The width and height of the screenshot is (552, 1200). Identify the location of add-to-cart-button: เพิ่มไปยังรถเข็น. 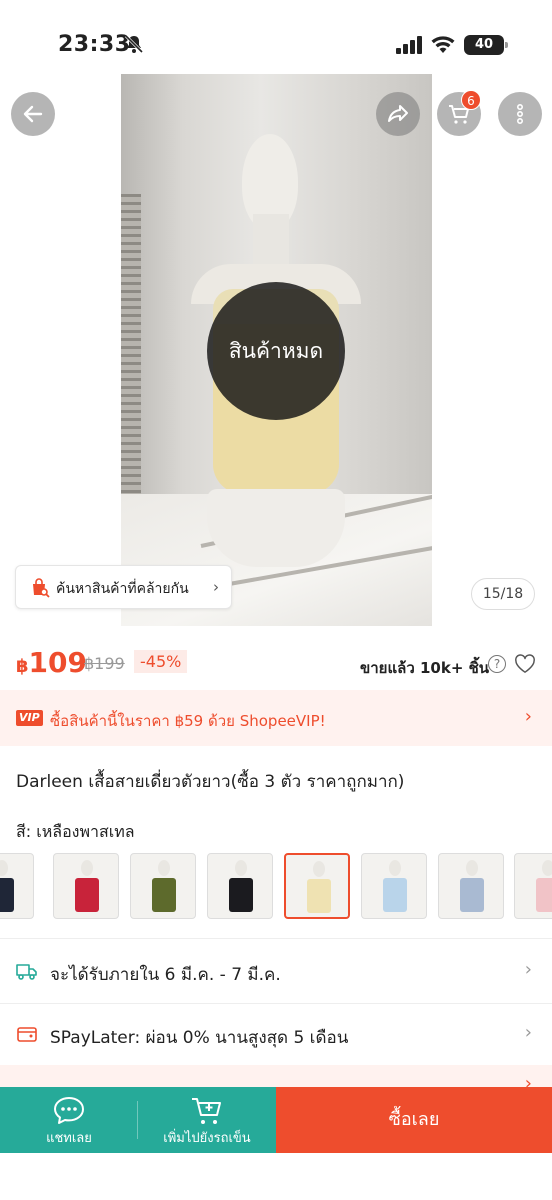
(207, 1120).